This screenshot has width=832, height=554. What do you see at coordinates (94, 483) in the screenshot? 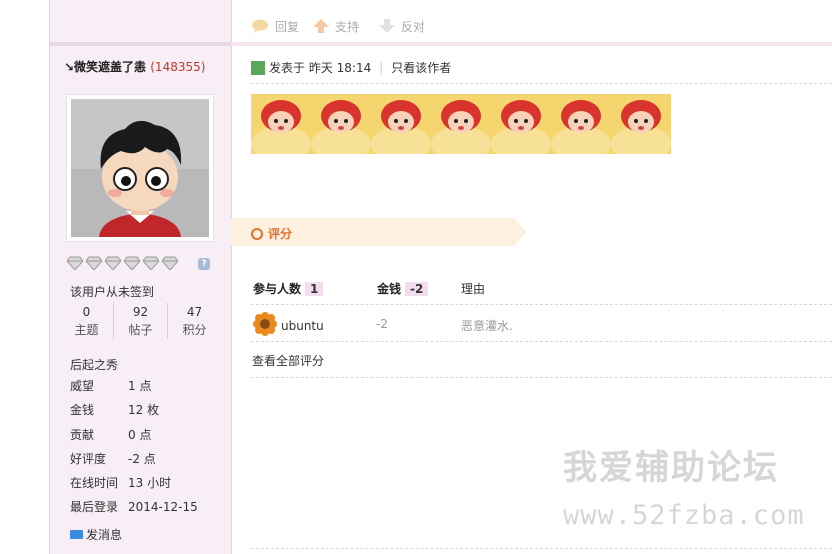
I see `profile-key: 在线时间` at bounding box center [94, 483].